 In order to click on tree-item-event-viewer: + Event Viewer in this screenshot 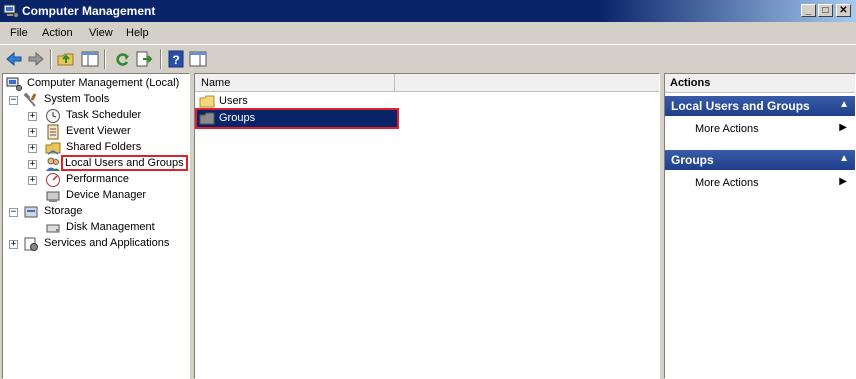, I will do `click(103, 132)`.